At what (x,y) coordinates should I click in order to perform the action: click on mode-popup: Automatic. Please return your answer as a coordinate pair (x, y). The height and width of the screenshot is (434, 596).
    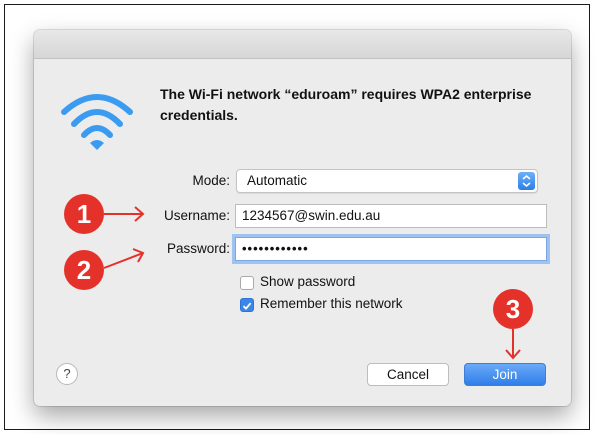
    Looking at the image, I should click on (387, 181).